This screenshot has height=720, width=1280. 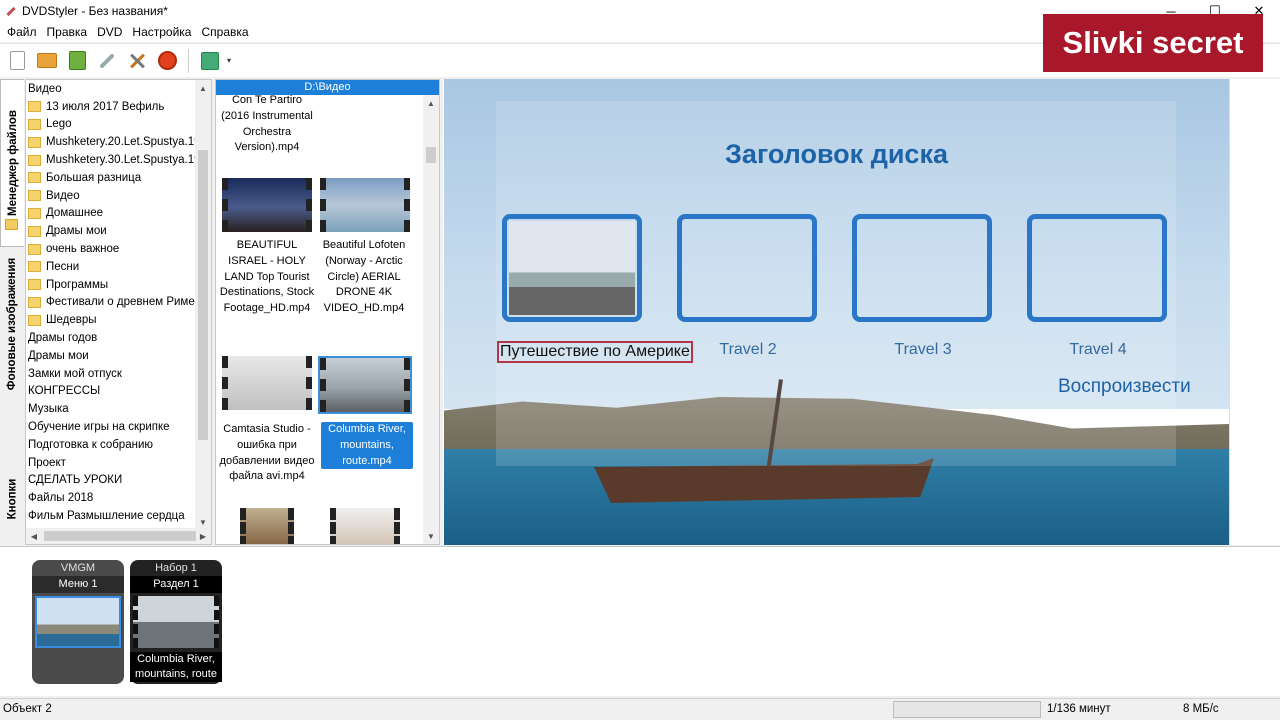 What do you see at coordinates (75, 373) in the screenshot?
I see `tree-item-label: Замки мой отпуск` at bounding box center [75, 373].